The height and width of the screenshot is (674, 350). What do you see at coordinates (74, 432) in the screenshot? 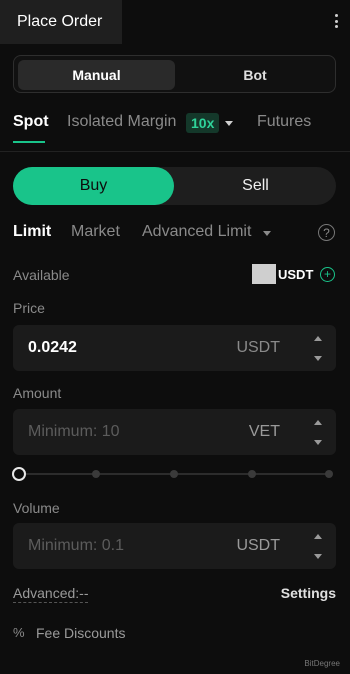
I see `amount-placeholder: Minimum: 10` at bounding box center [74, 432].